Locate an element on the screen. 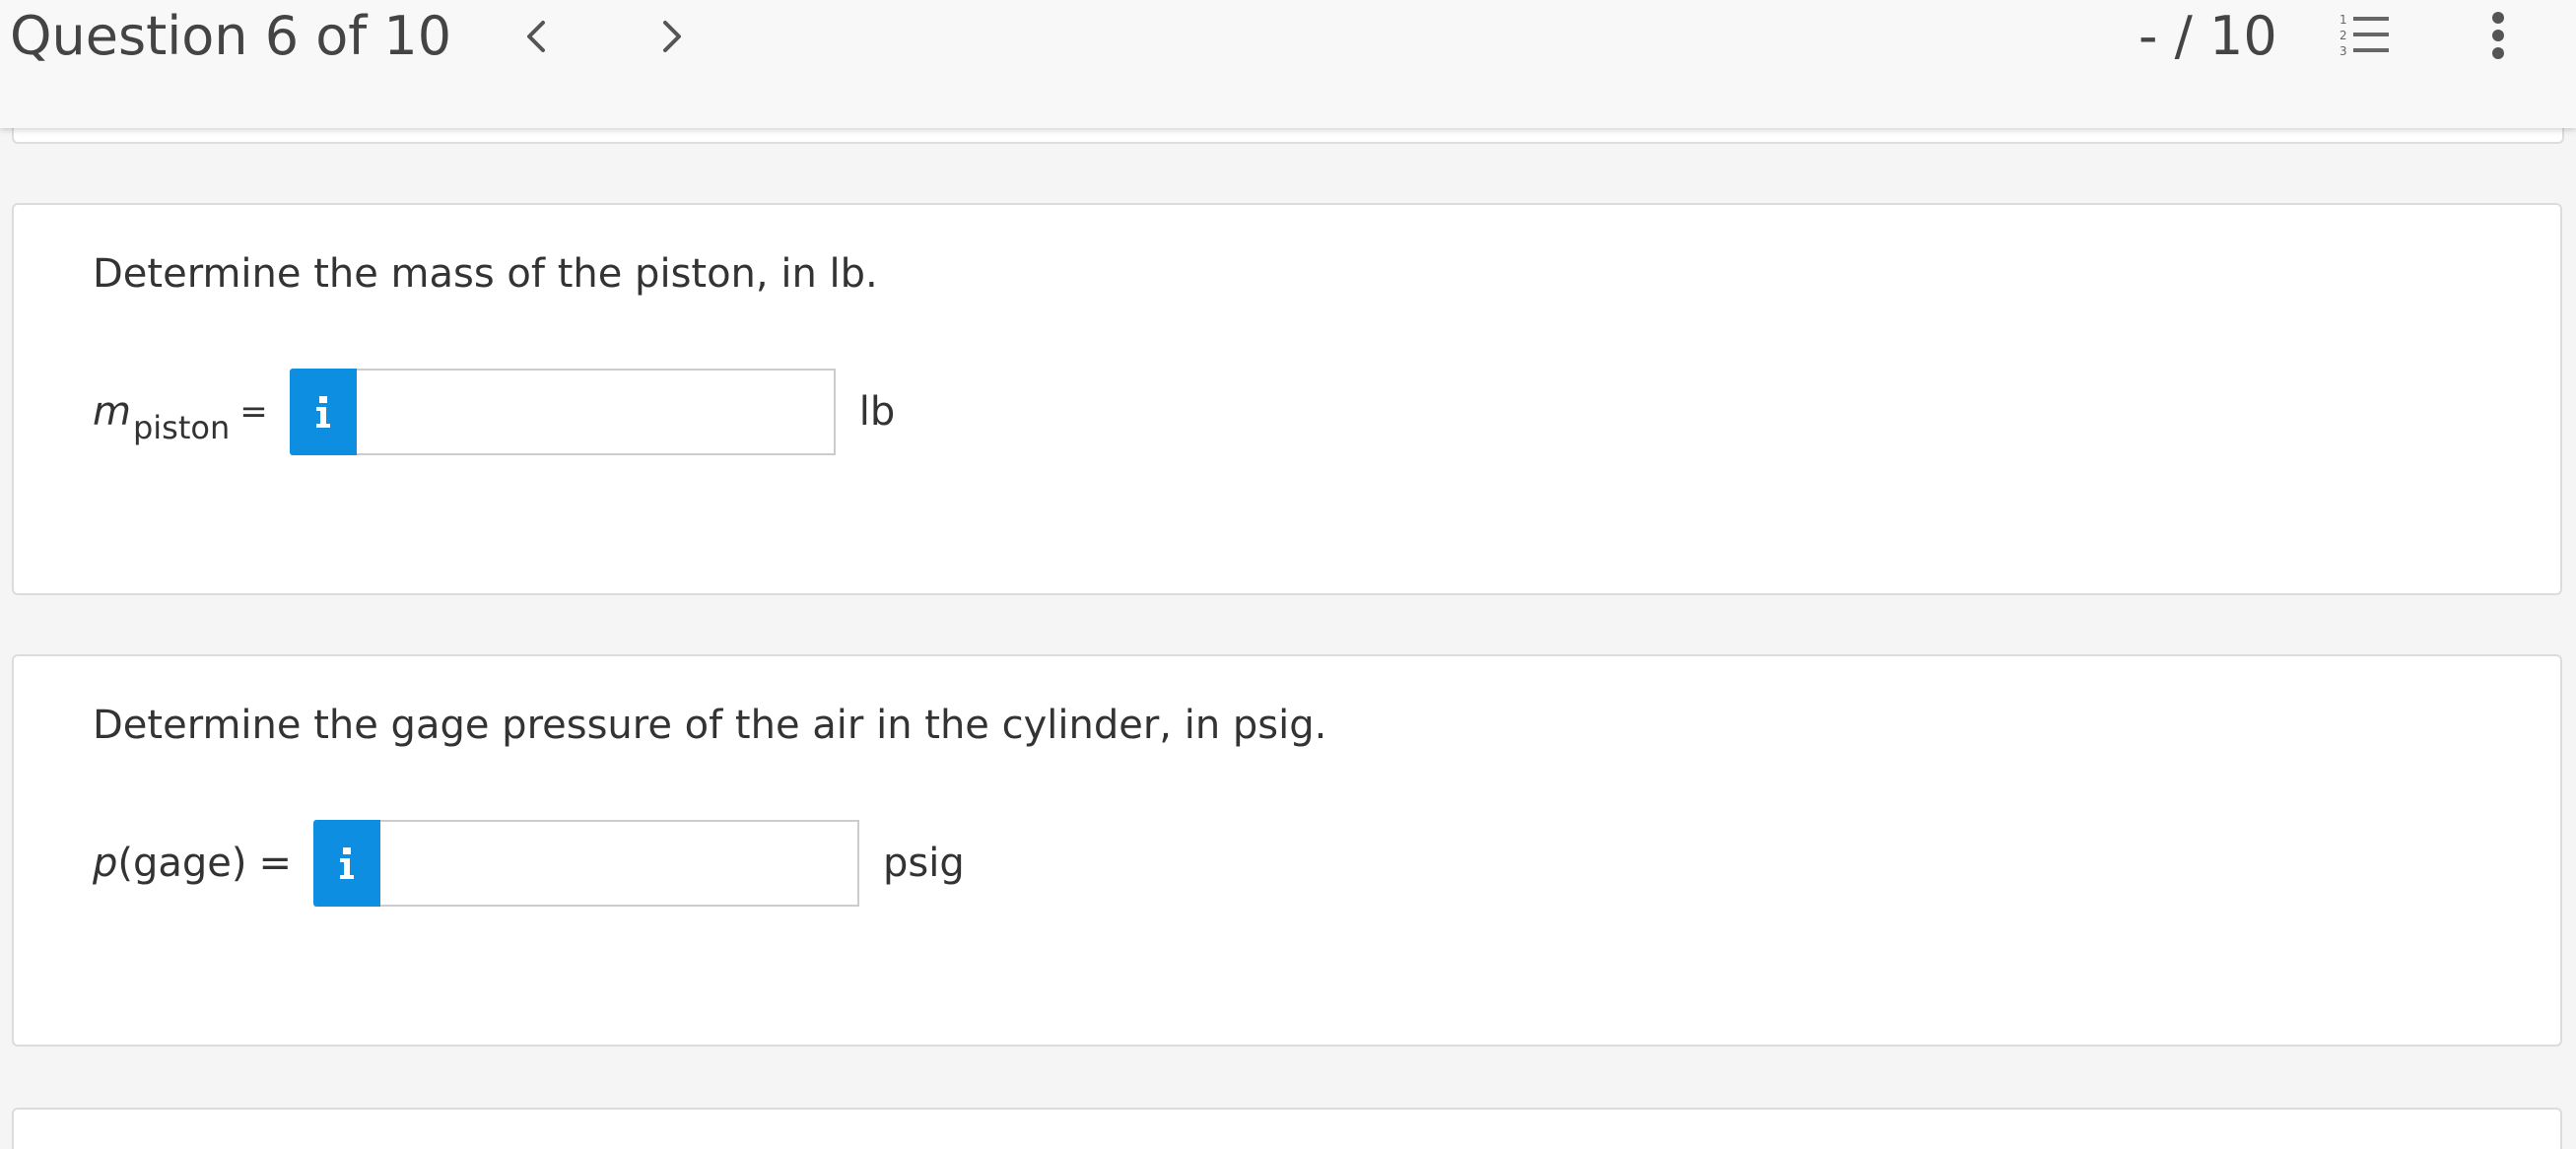 This screenshot has height=1149, width=2576. variable-label: m piston is located at coordinates (161, 418).